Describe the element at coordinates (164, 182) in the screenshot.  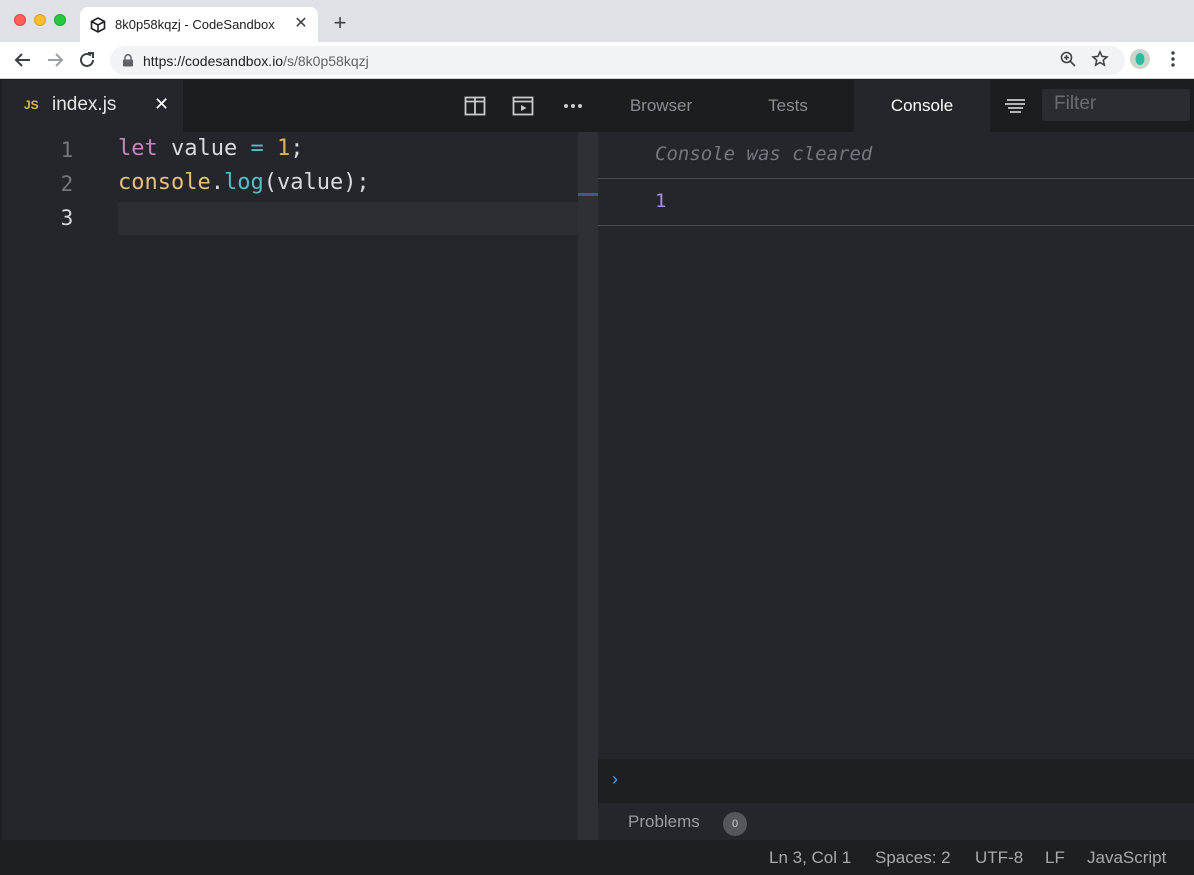
I see `object-token: console` at that location.